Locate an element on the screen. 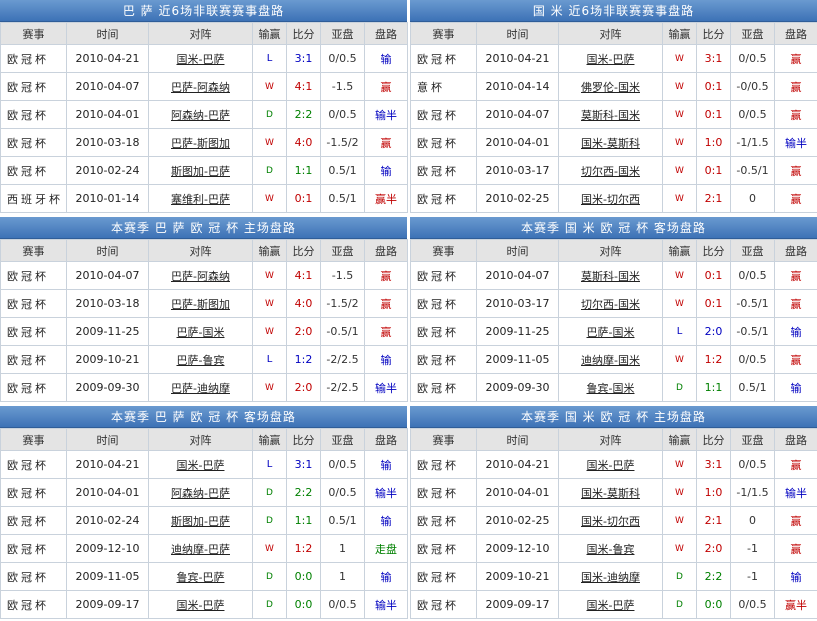 The image size is (817, 621). match-link: 塞维利-巴萨 is located at coordinates (200, 198).